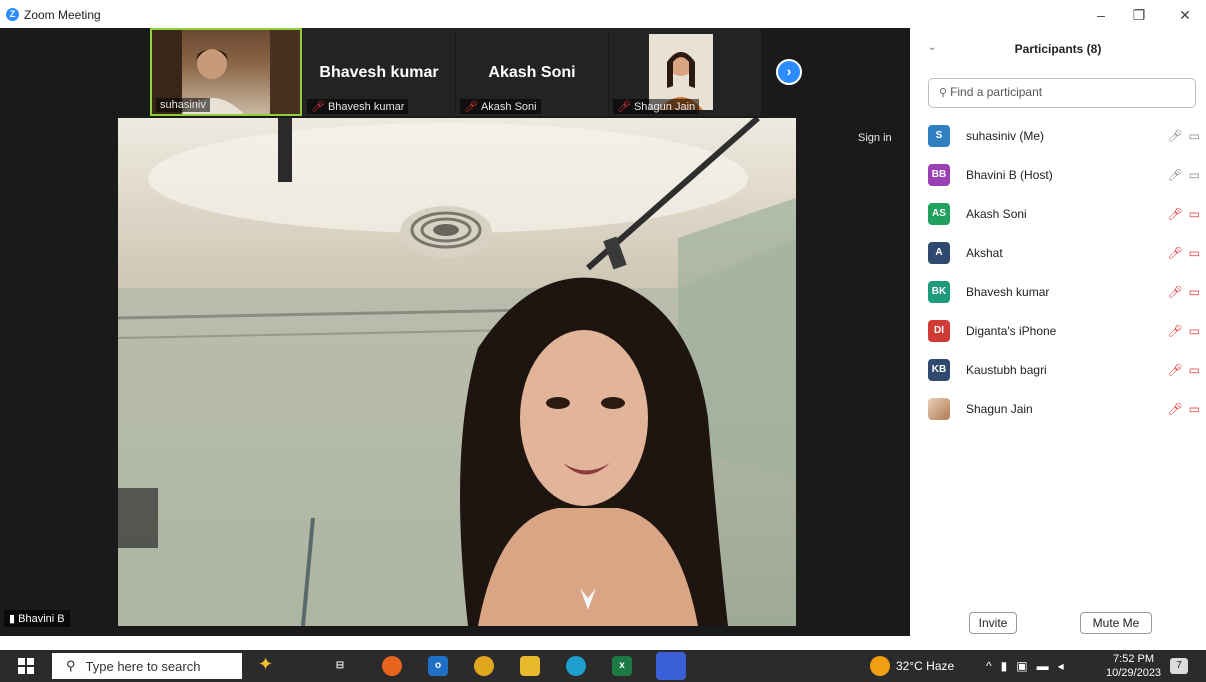 Image resolution: width=1206 pixels, height=682 pixels. What do you see at coordinates (1058, 49) in the screenshot?
I see `participants-title: Participants (8)` at bounding box center [1058, 49].